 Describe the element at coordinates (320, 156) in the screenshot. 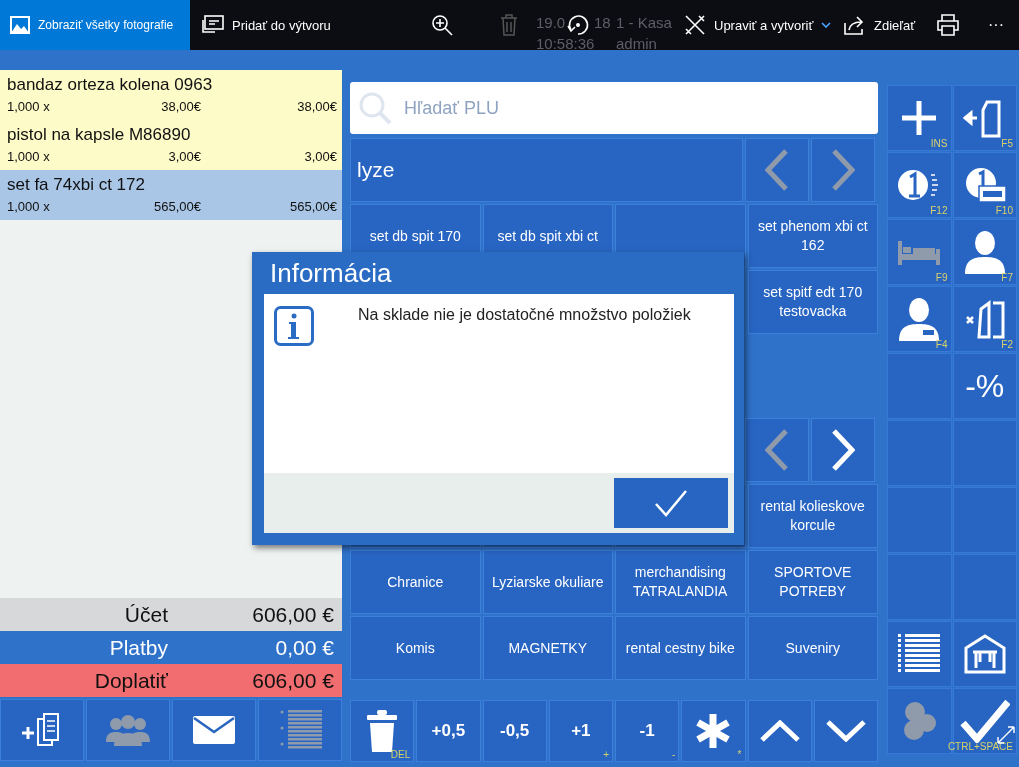

I see `item-total: 3,00€` at that location.